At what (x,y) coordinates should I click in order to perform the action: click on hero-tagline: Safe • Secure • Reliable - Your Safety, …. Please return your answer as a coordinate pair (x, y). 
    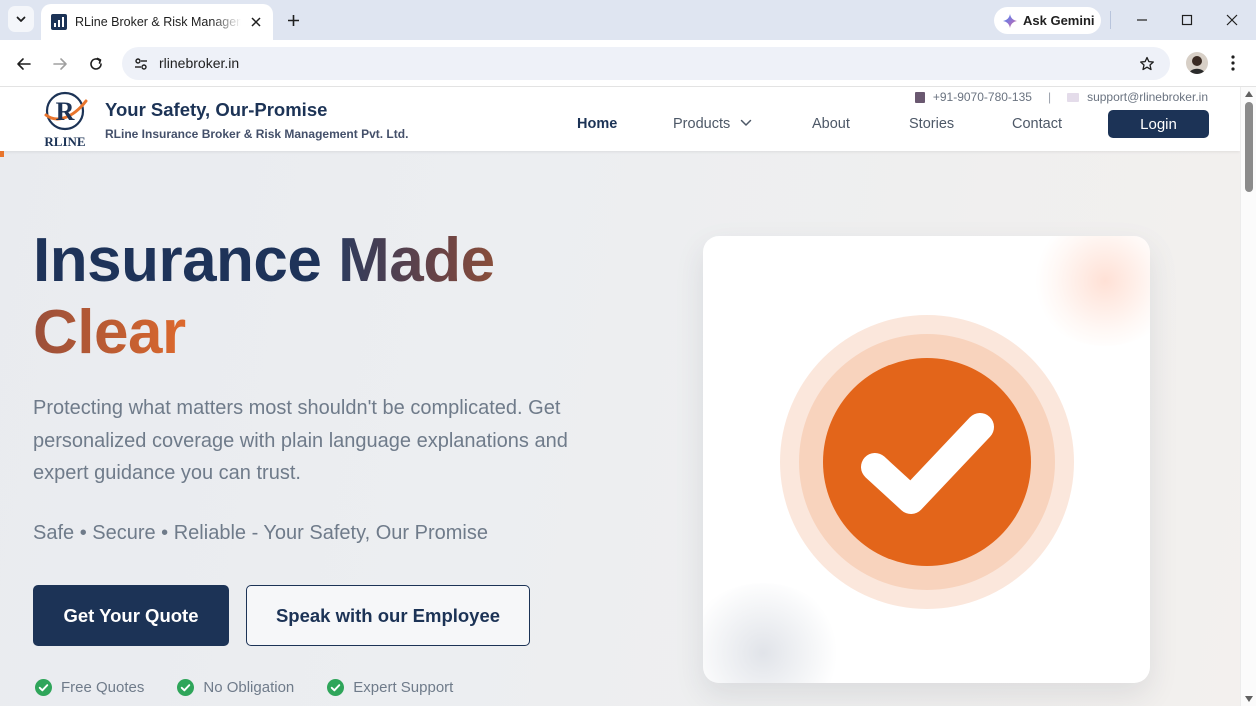
    Looking at the image, I should click on (260, 533).